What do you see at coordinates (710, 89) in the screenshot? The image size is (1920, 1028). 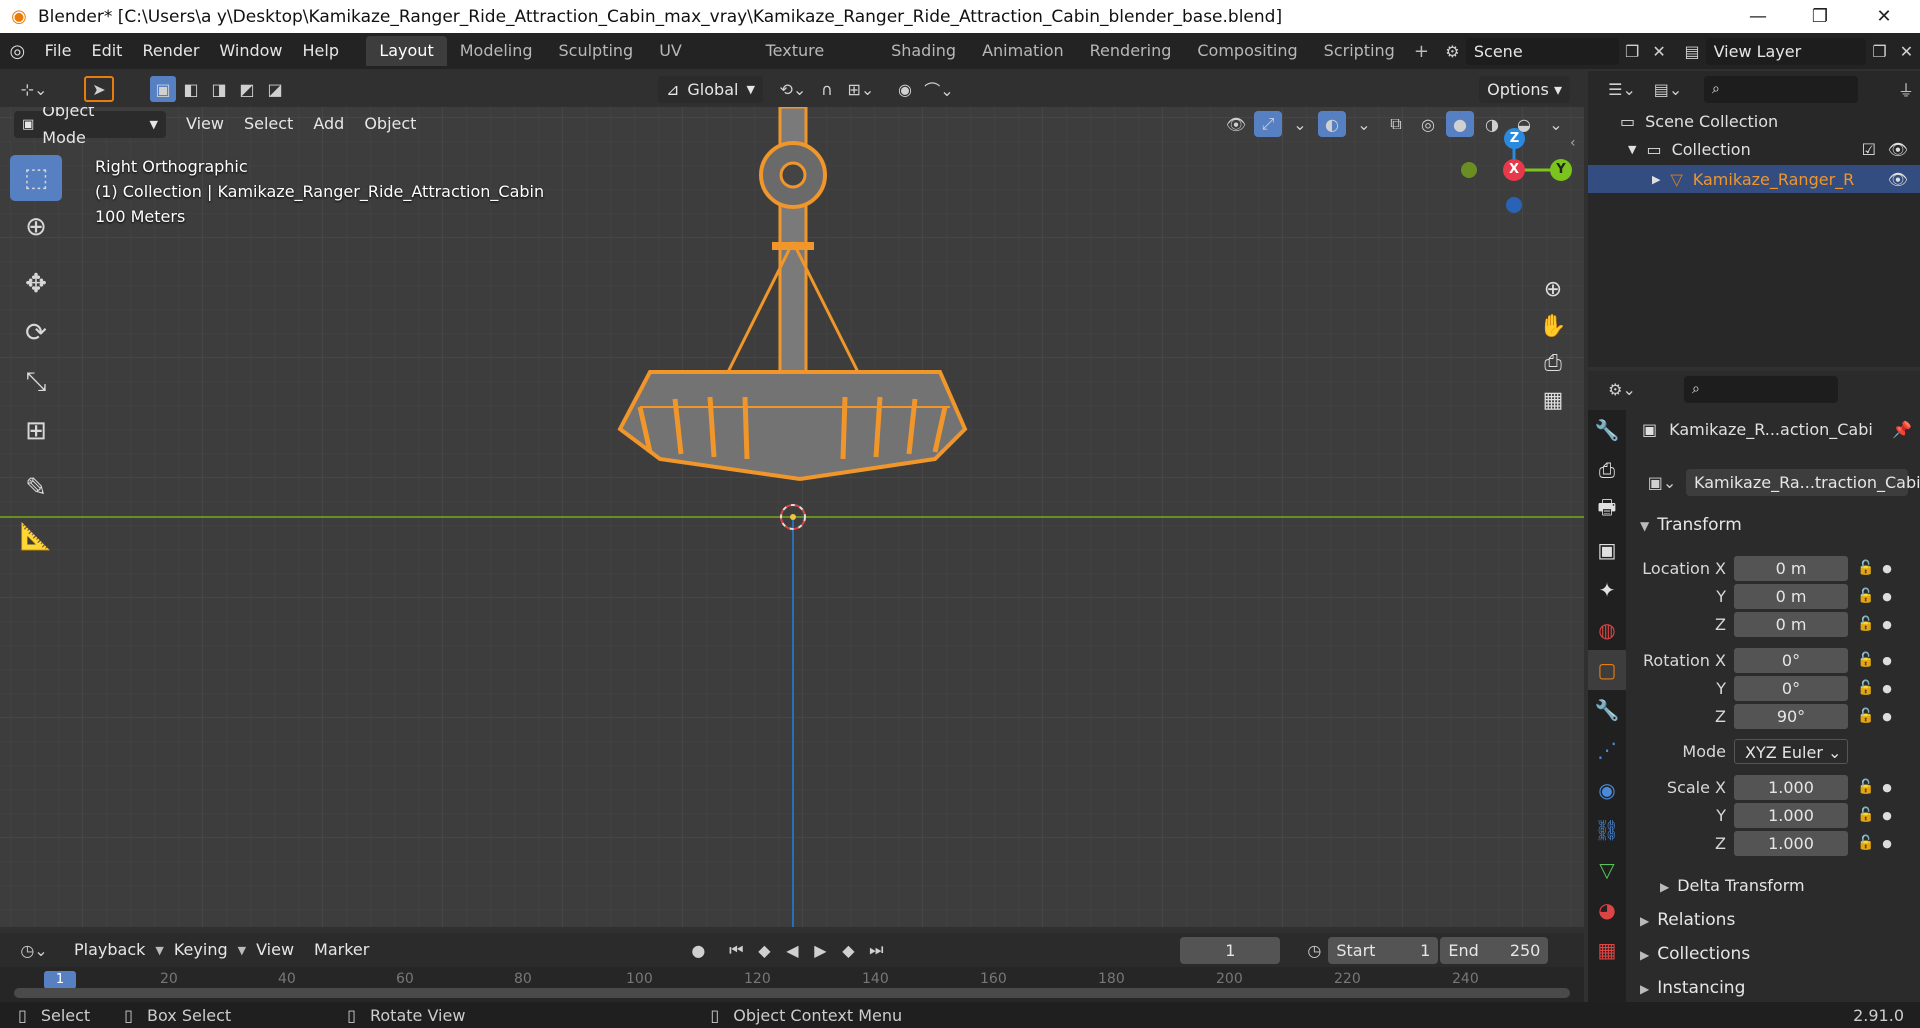 I see `transform-orientation-dropdown: ⊿ Global ▼` at bounding box center [710, 89].